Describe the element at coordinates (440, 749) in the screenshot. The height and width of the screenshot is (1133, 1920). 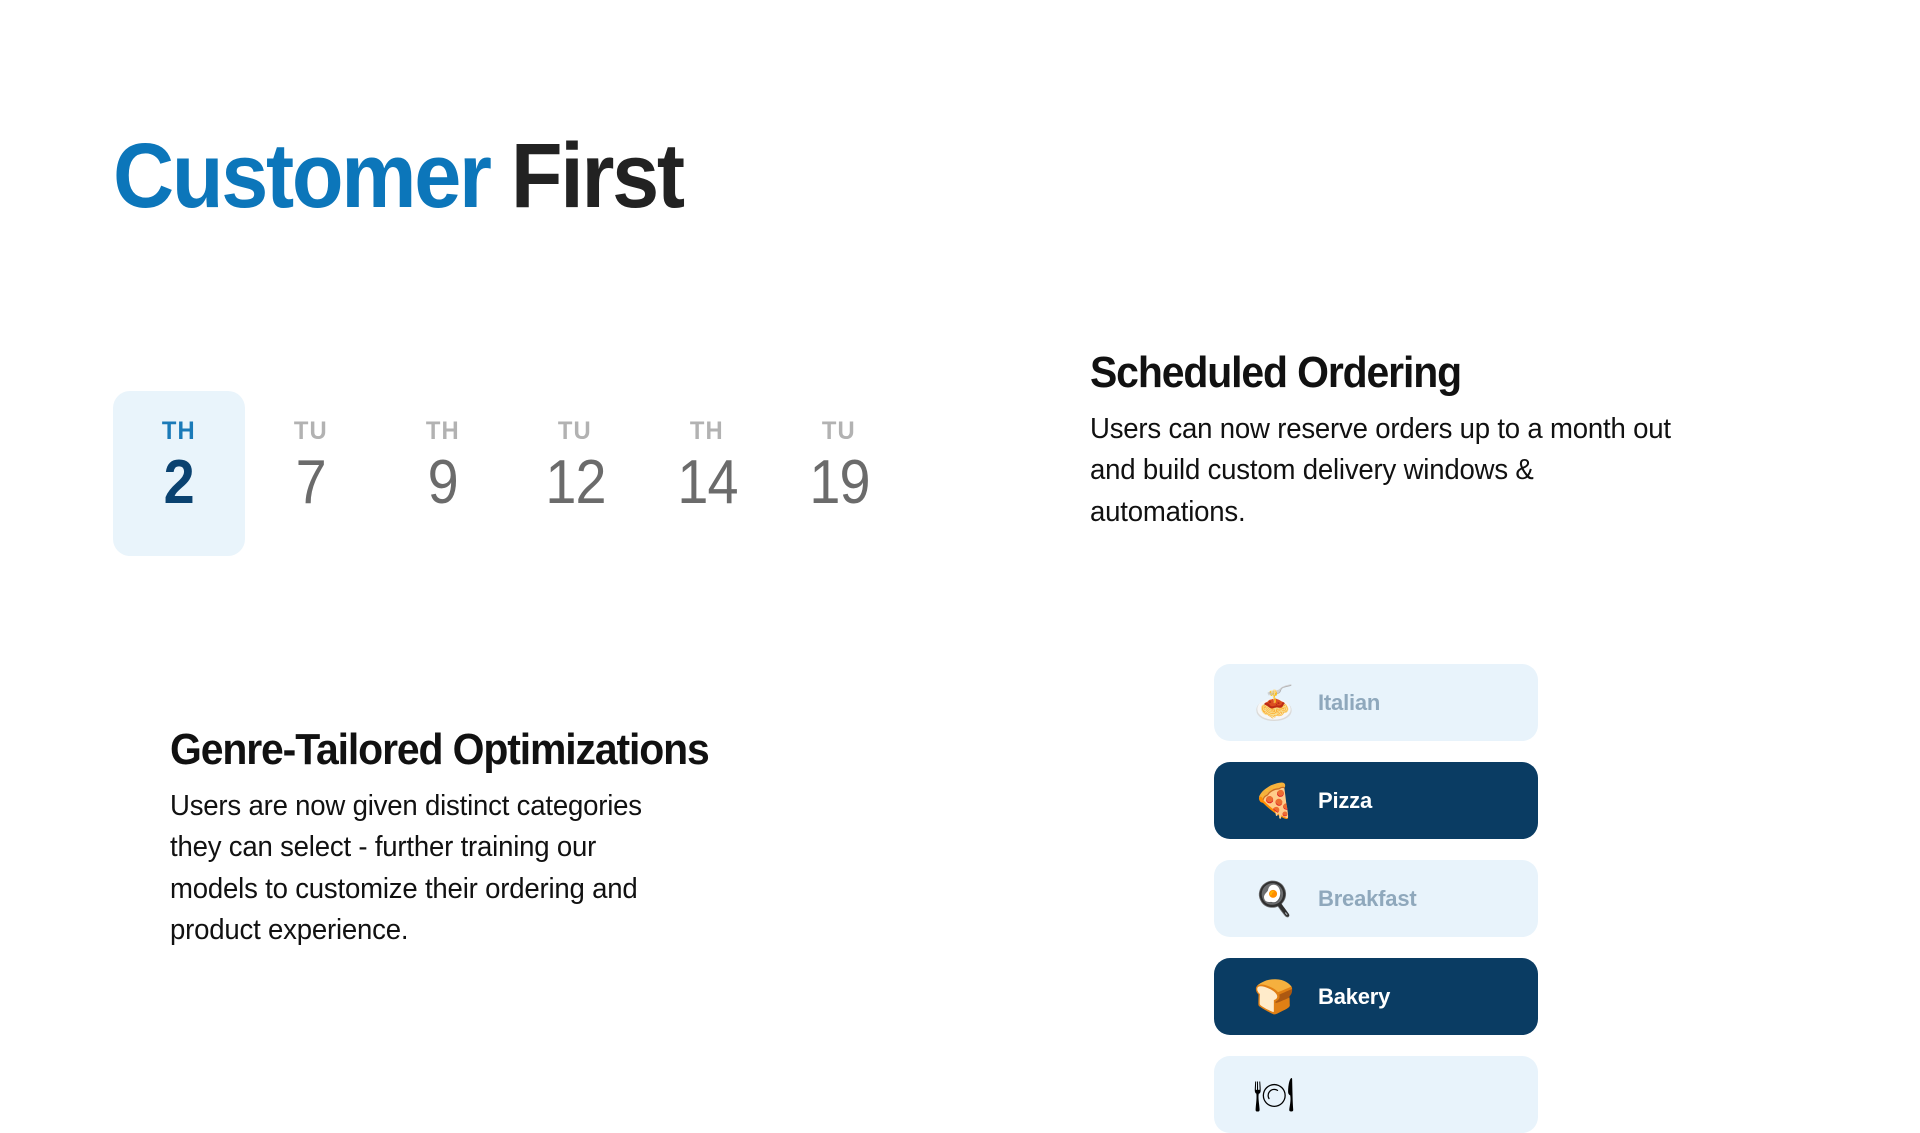
I see `feature-heading: Genre-Tailored Optimizations` at that location.